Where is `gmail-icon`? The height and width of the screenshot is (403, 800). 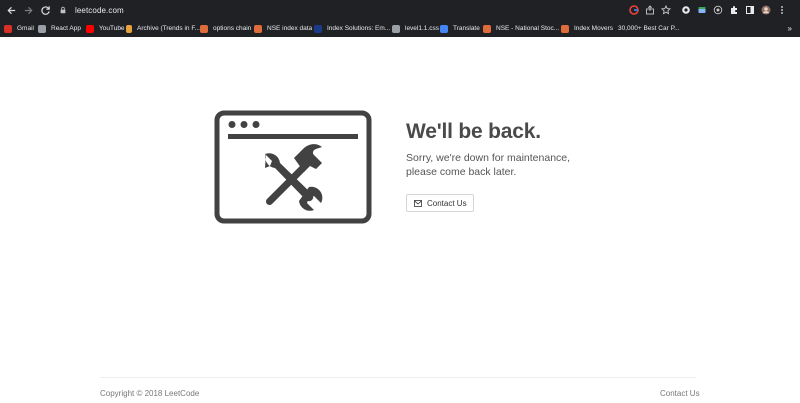 gmail-icon is located at coordinates (8, 28).